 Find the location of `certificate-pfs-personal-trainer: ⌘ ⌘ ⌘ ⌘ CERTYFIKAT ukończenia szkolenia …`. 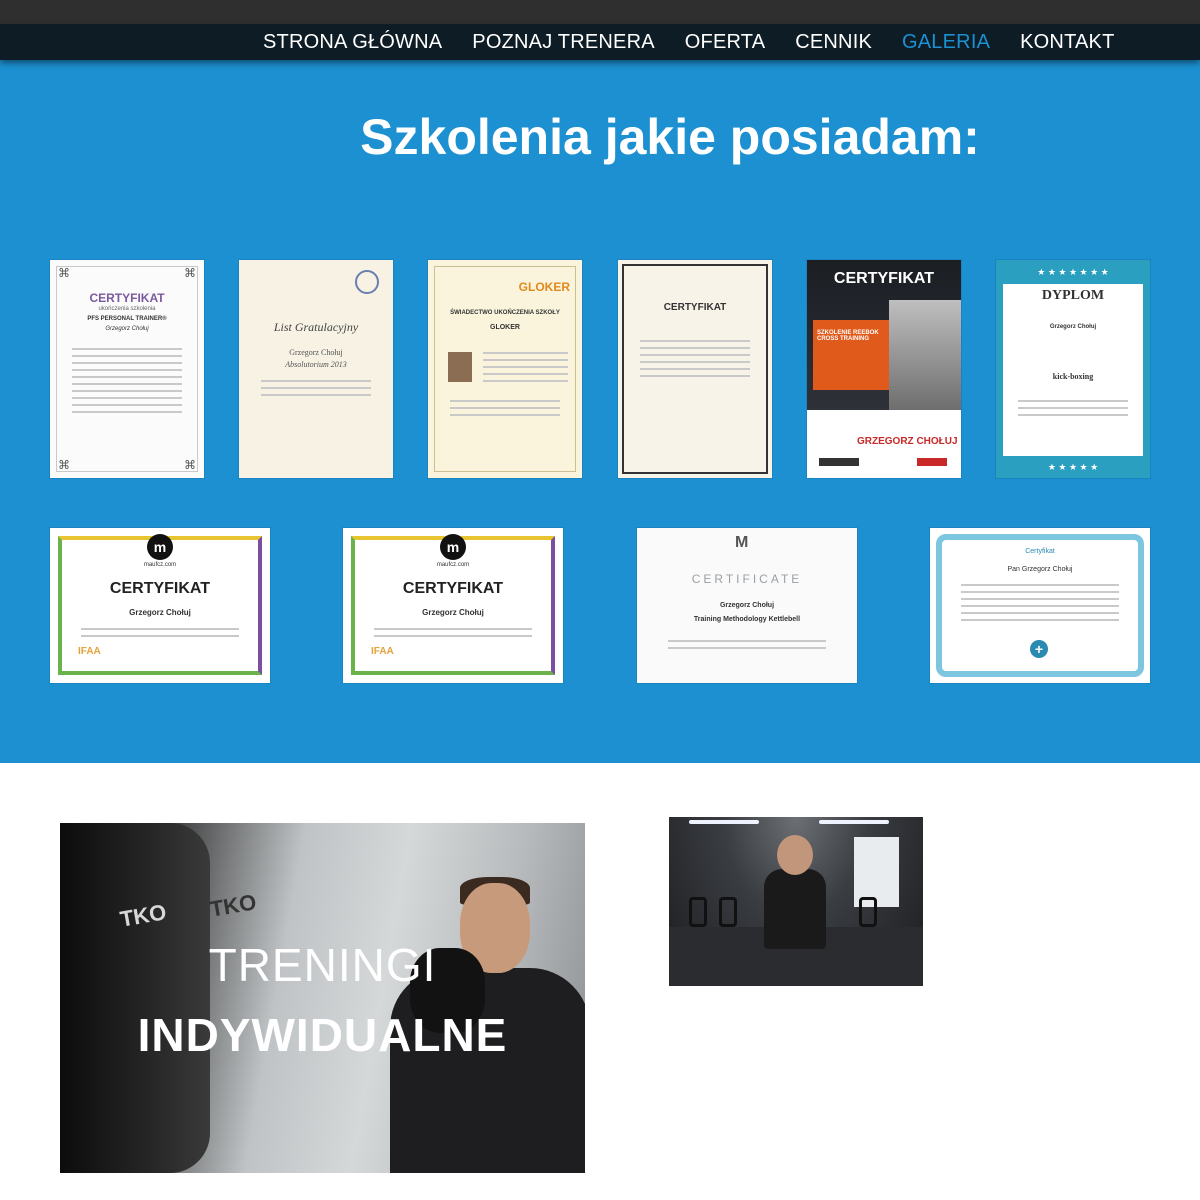

certificate-pfs-personal-trainer: ⌘ ⌘ ⌘ ⌘ CERTYFIKAT ukończenia szkolenia … is located at coordinates (127, 369).